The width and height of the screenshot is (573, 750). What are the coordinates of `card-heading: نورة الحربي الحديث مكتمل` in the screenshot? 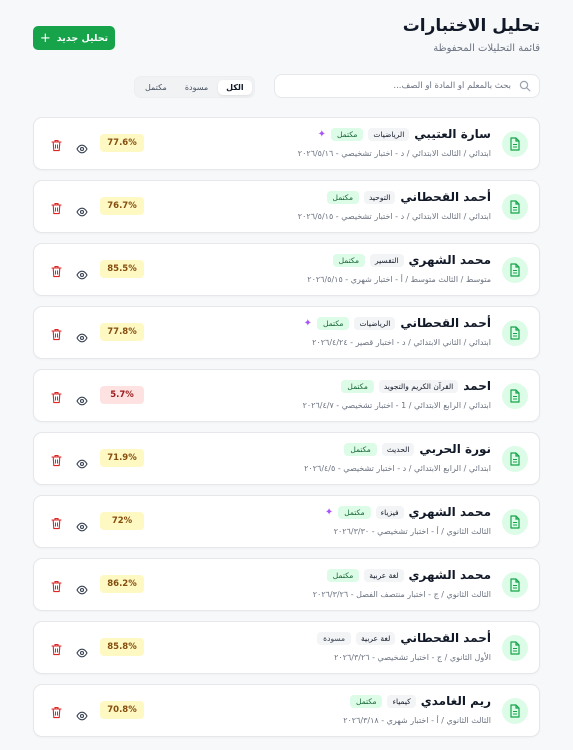 It's located at (417, 449).